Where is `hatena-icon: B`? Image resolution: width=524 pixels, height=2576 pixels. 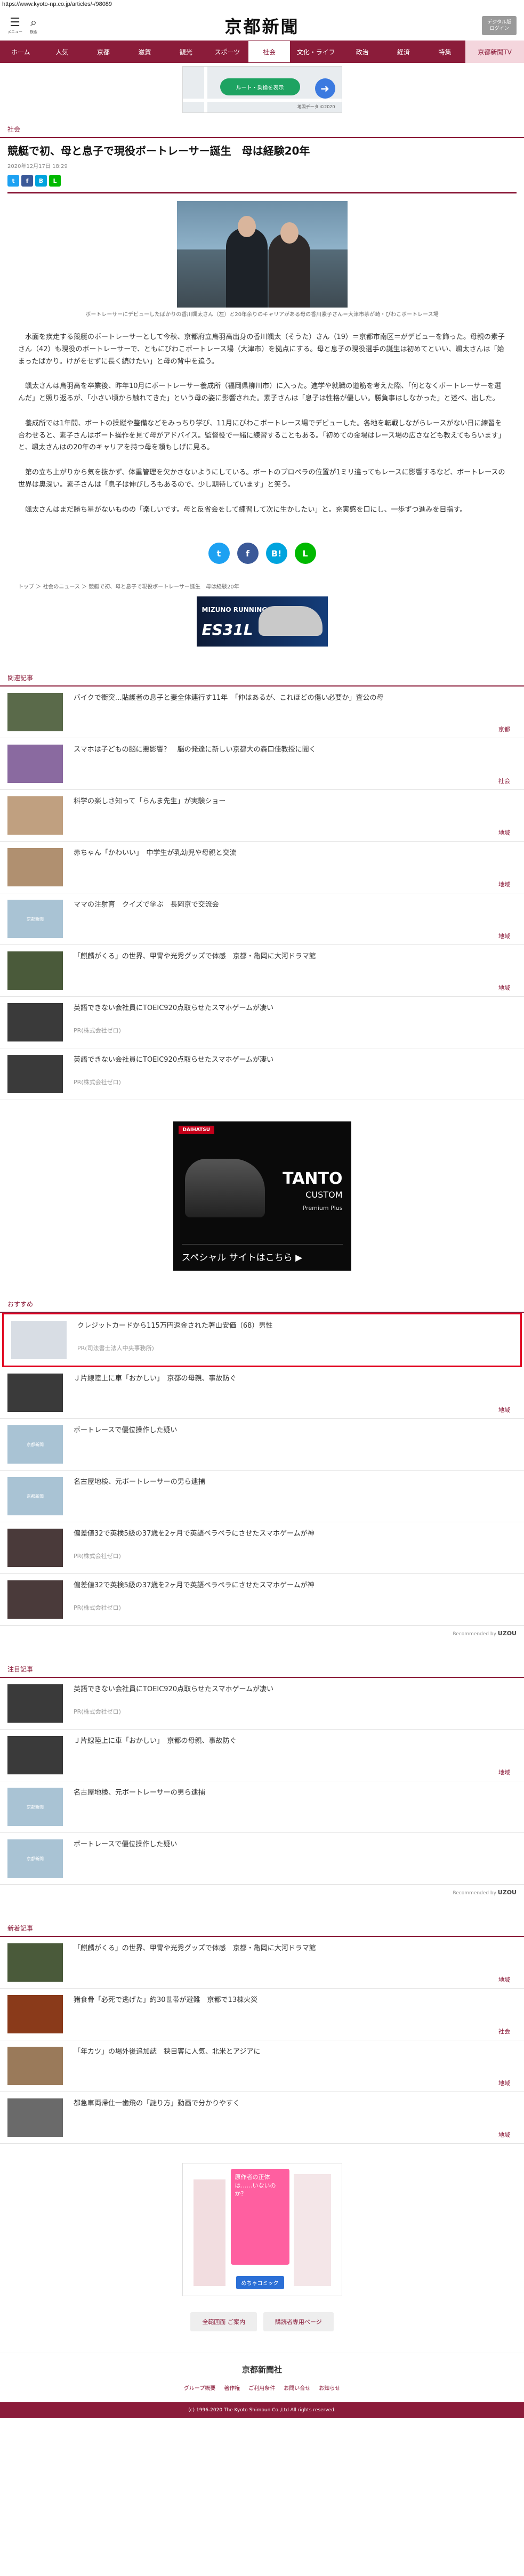 hatena-icon: B is located at coordinates (41, 181).